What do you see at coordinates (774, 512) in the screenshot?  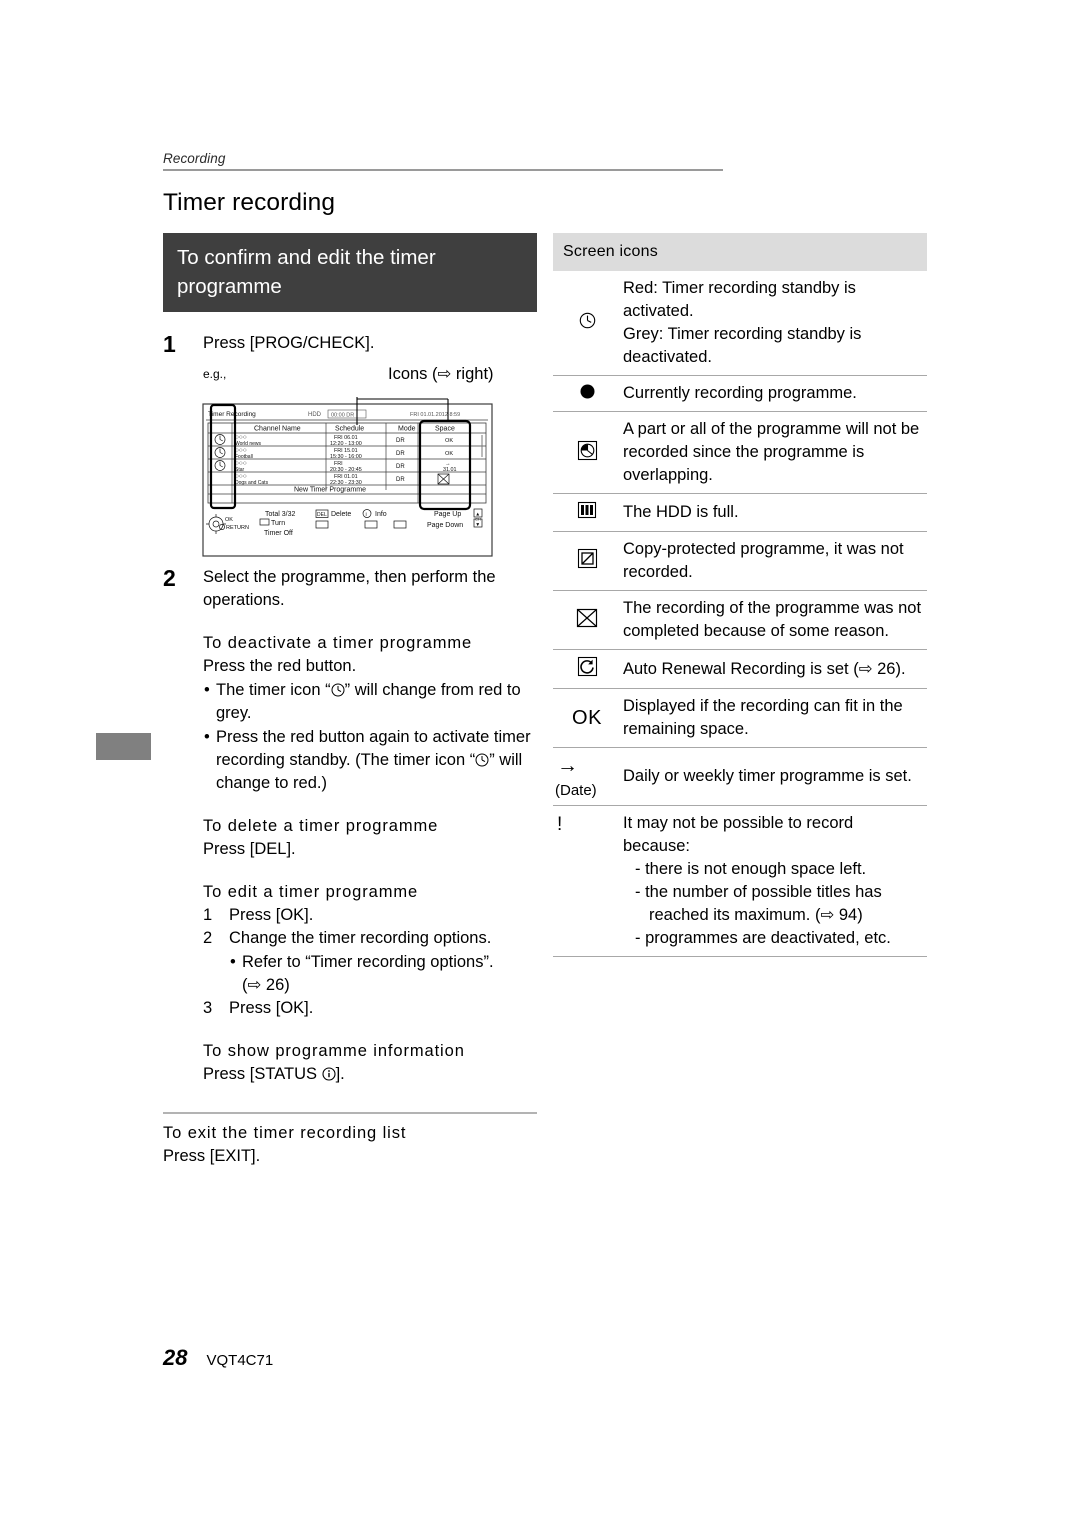 I see `description-cell: The HDD is full.` at bounding box center [774, 512].